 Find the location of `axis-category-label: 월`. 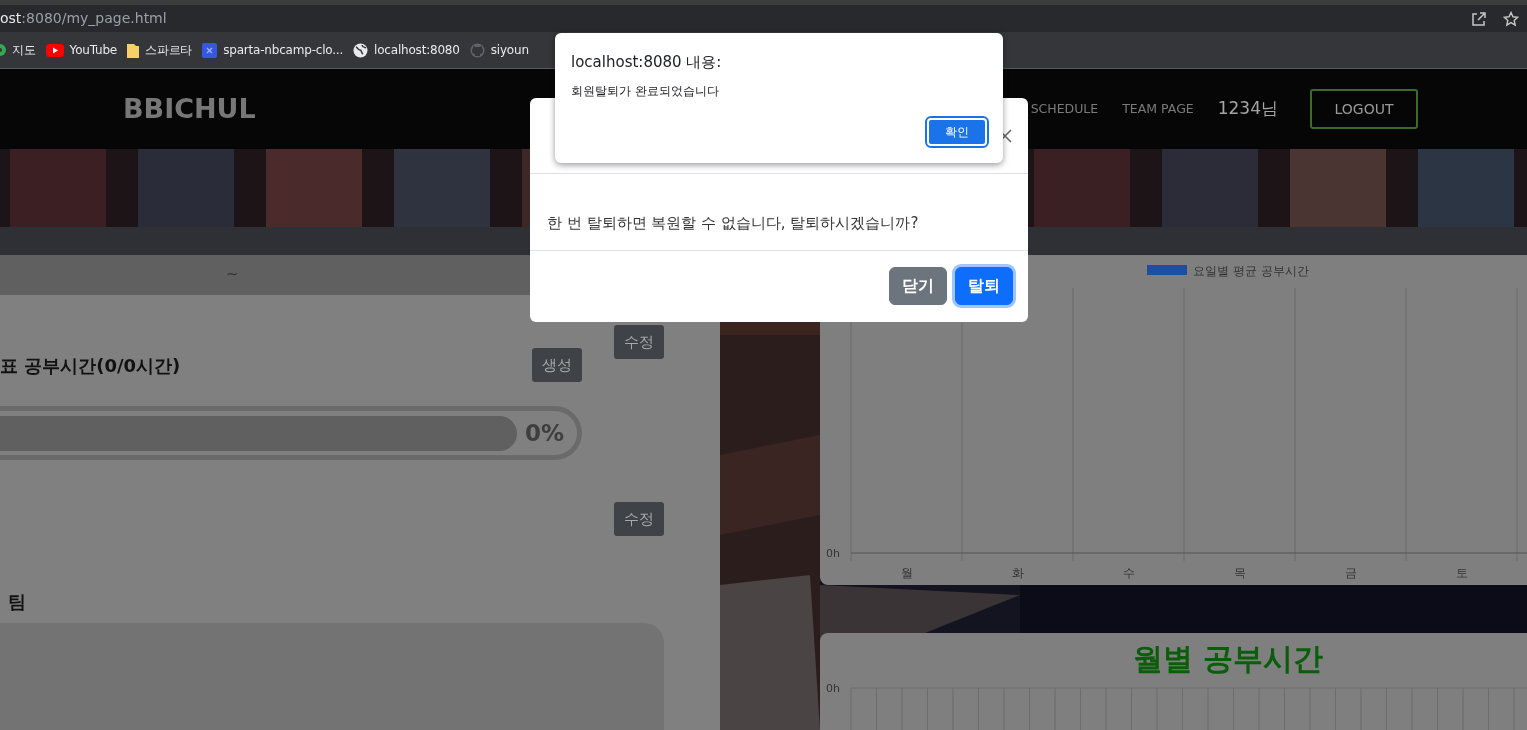

axis-category-label: 월 is located at coordinates (906, 573).